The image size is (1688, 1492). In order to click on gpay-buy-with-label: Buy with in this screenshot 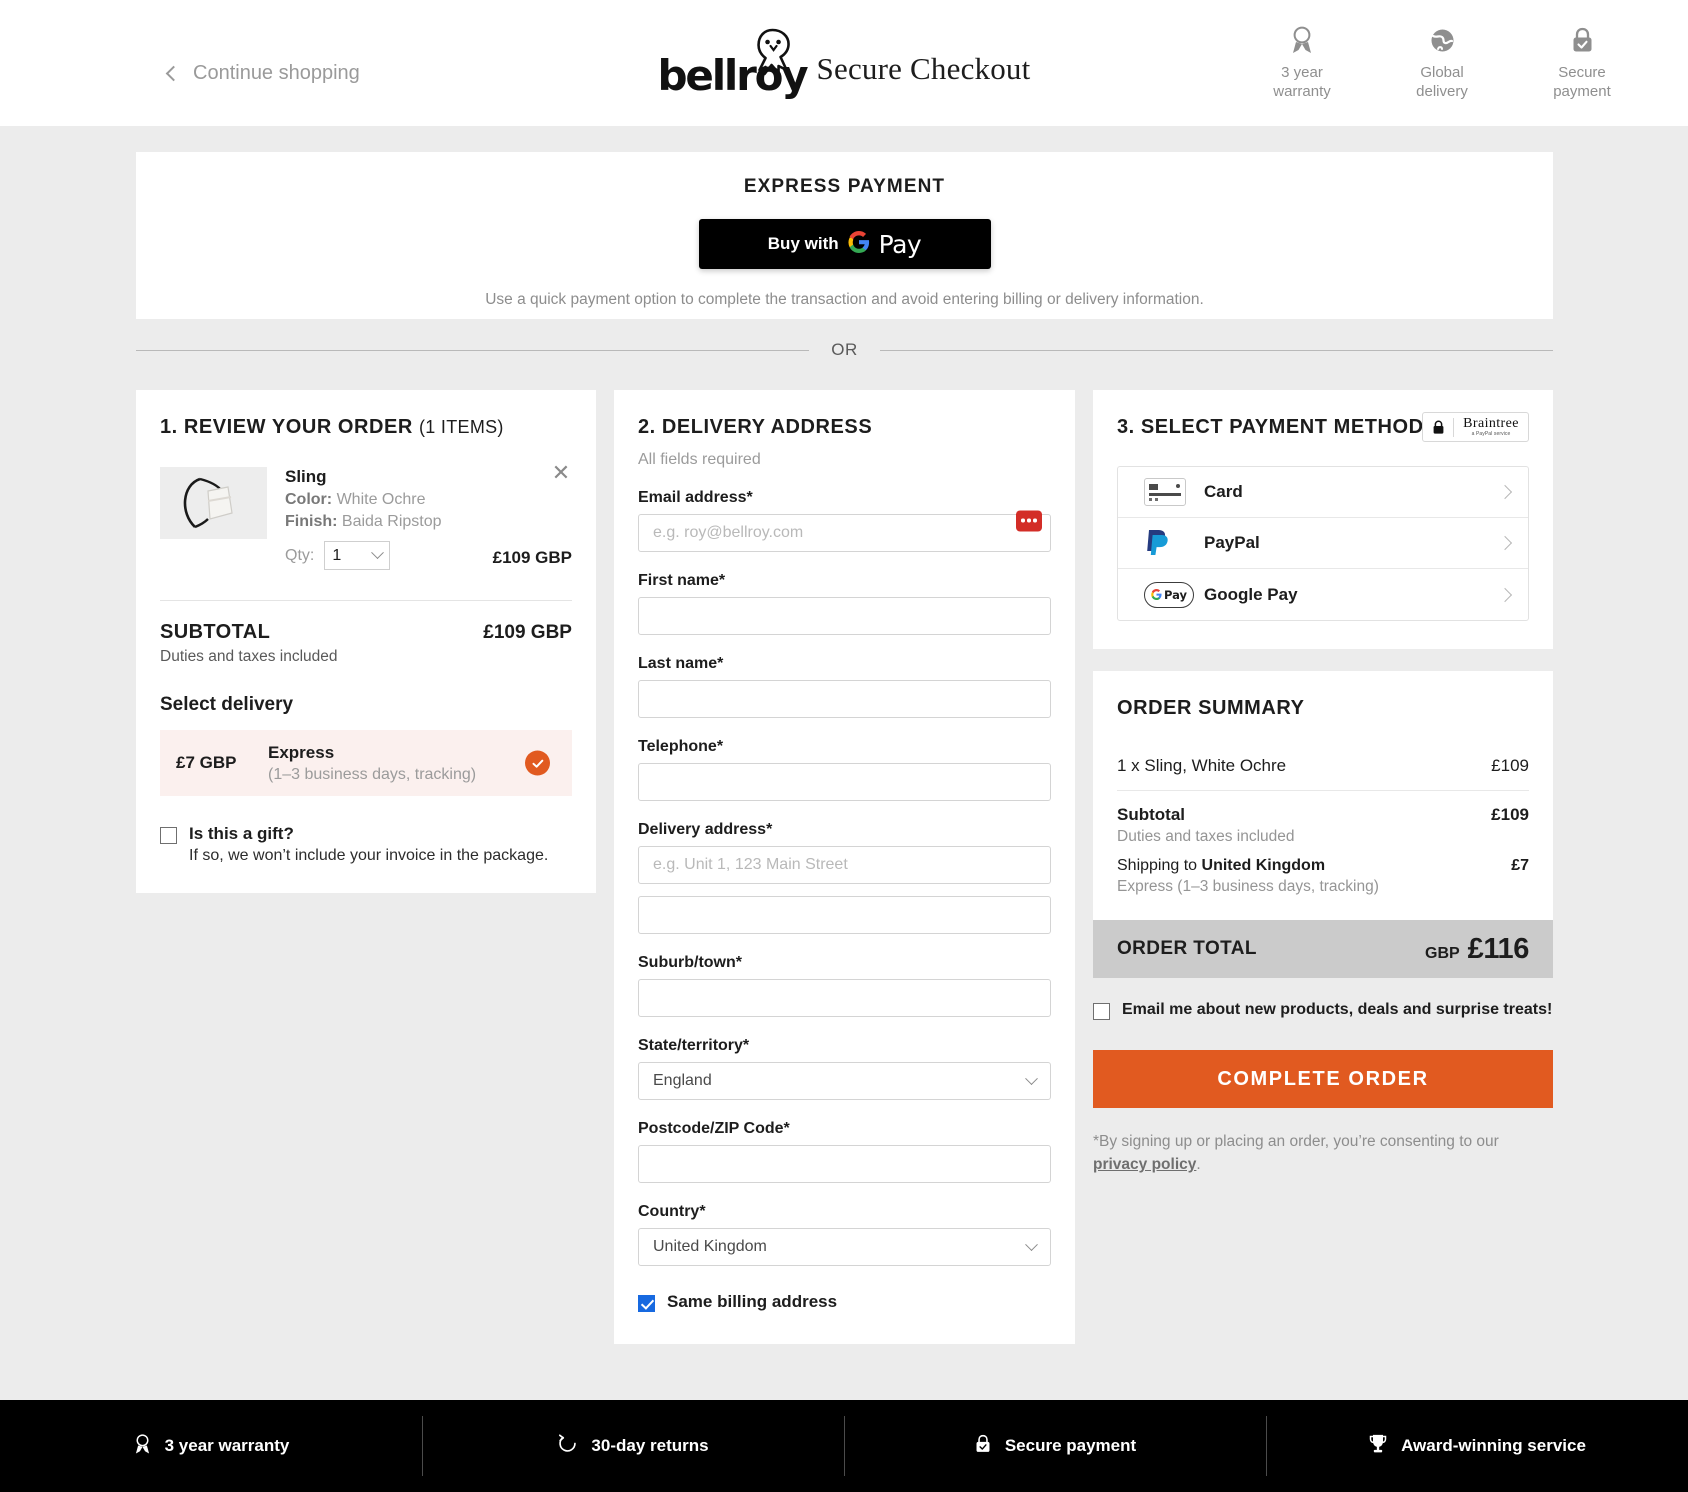, I will do `click(803, 243)`.